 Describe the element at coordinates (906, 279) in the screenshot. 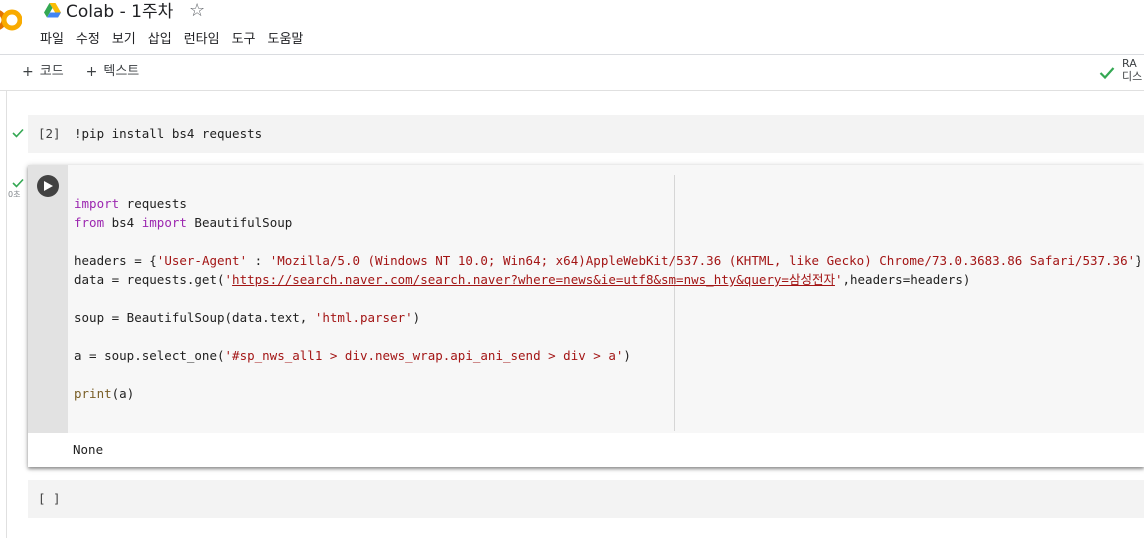

I see `code-text: ,headers=headers)` at that location.